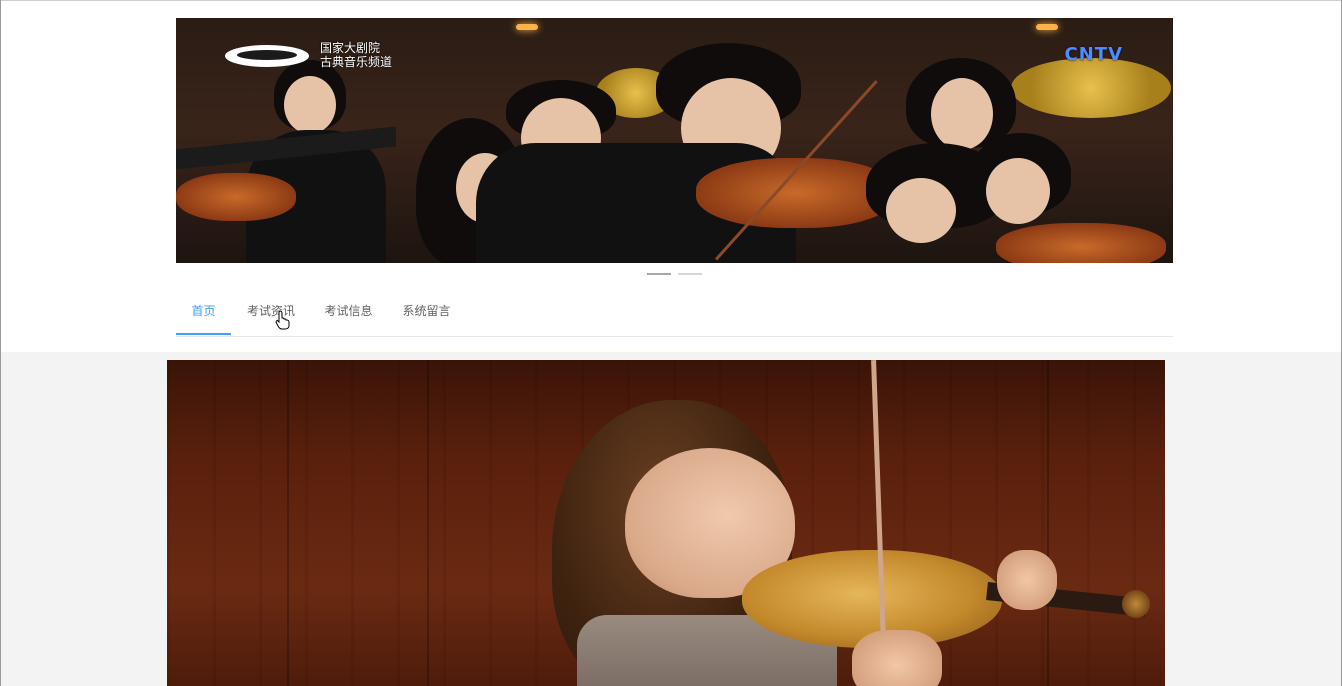 The image size is (1342, 686). I want to click on nav-tab-home: 首页, so click(203, 313).